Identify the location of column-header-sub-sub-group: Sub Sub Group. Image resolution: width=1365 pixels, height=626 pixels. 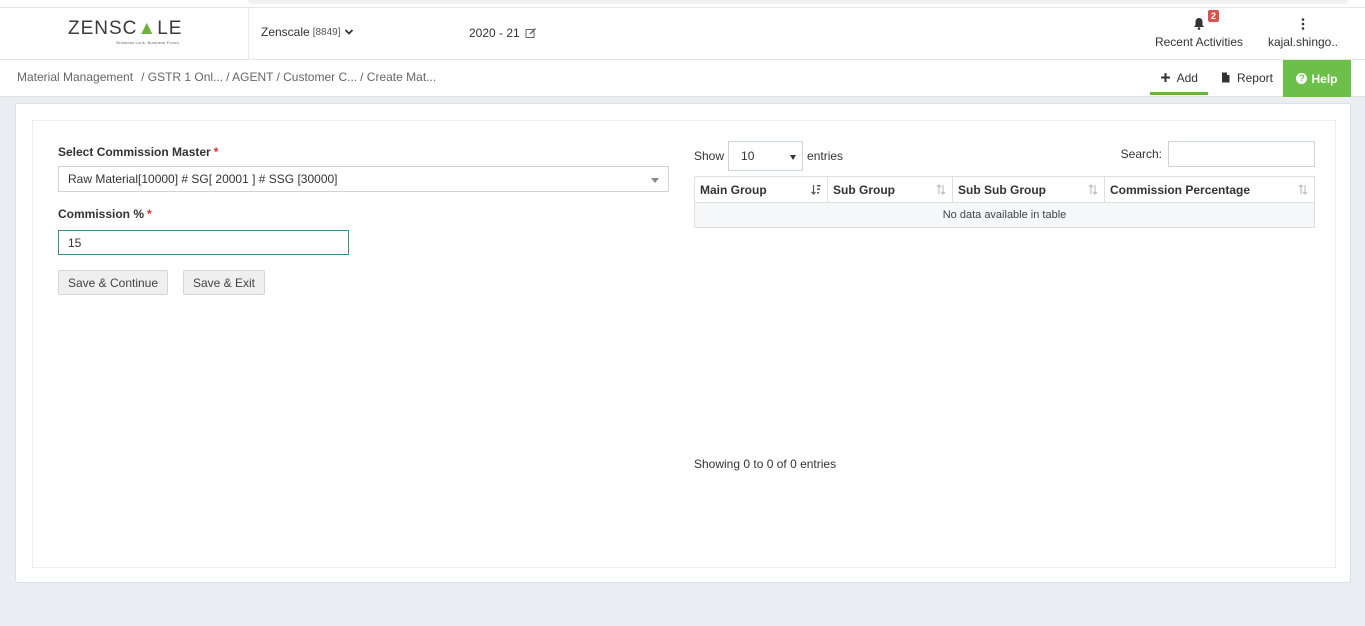
(1028, 189).